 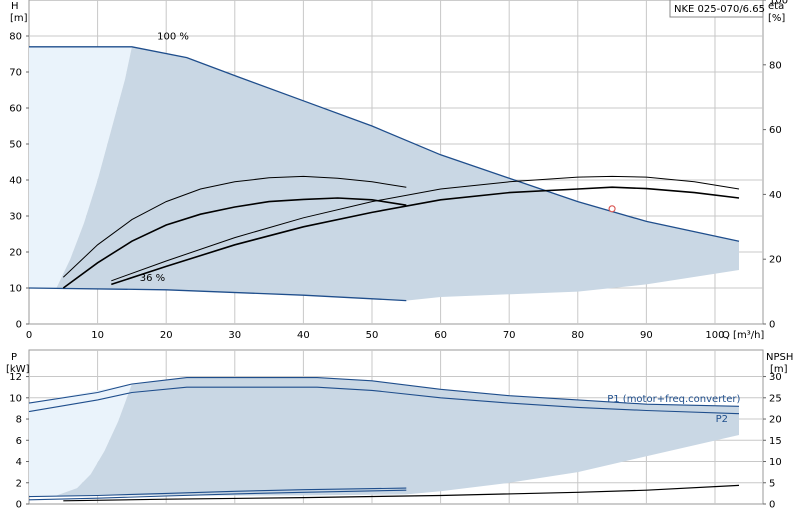 What do you see at coordinates (15, 73) in the screenshot?
I see `y-tick-label: 70` at bounding box center [15, 73].